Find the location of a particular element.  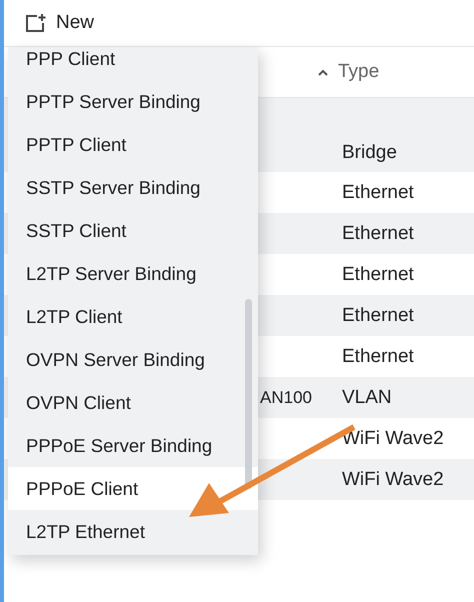

table-cell: VLAN is located at coordinates (367, 397).